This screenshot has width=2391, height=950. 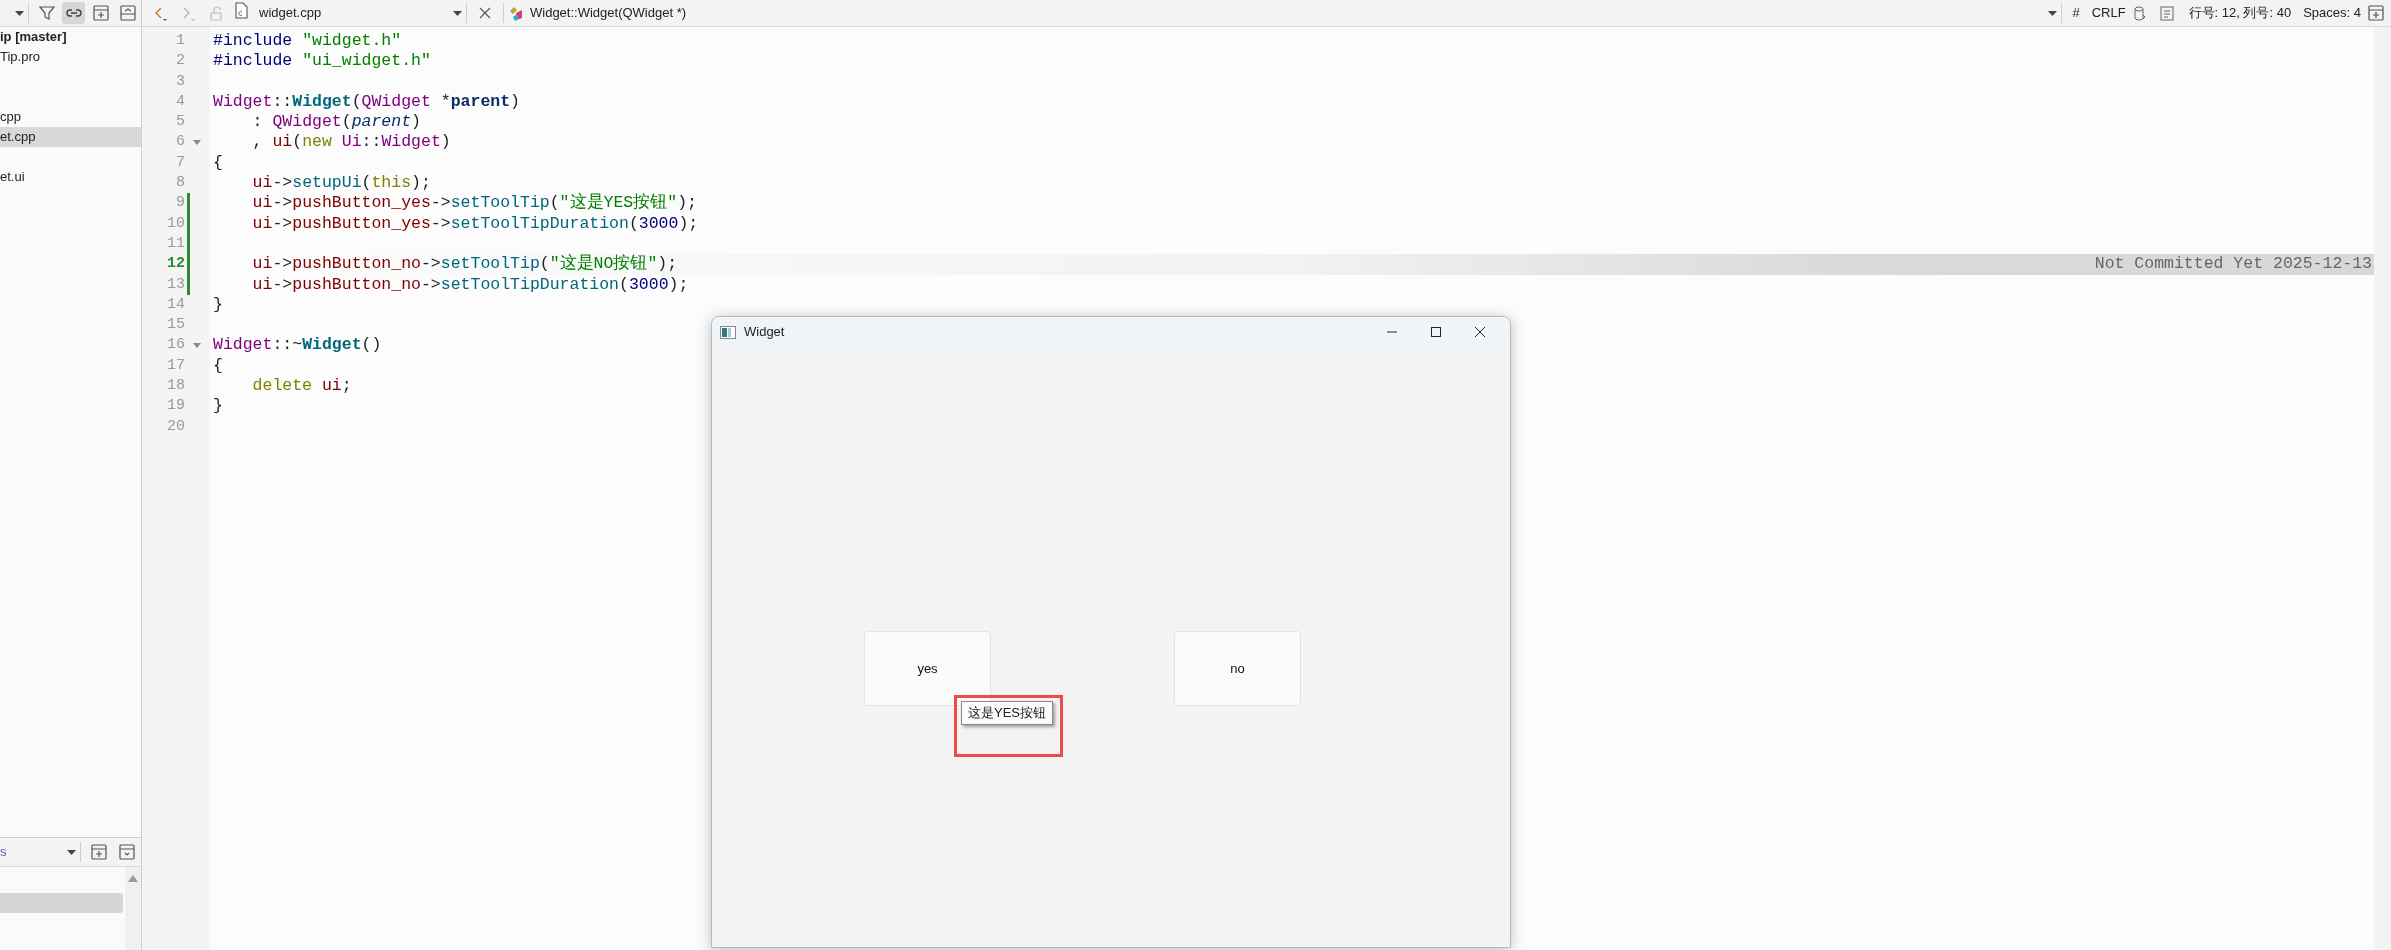 I want to click on pane-title: s, so click(x=3, y=852).